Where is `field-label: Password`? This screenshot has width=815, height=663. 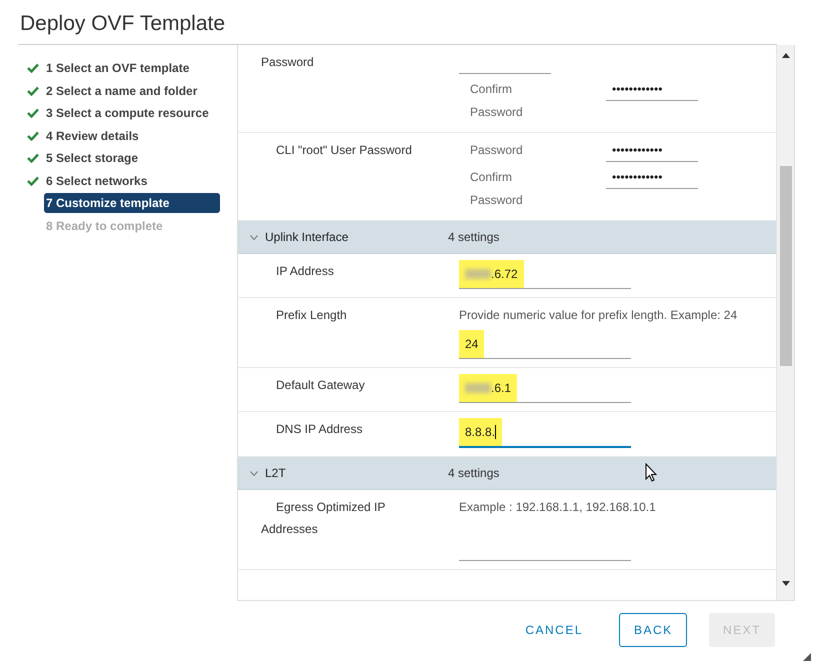
field-label: Password is located at coordinates (497, 150).